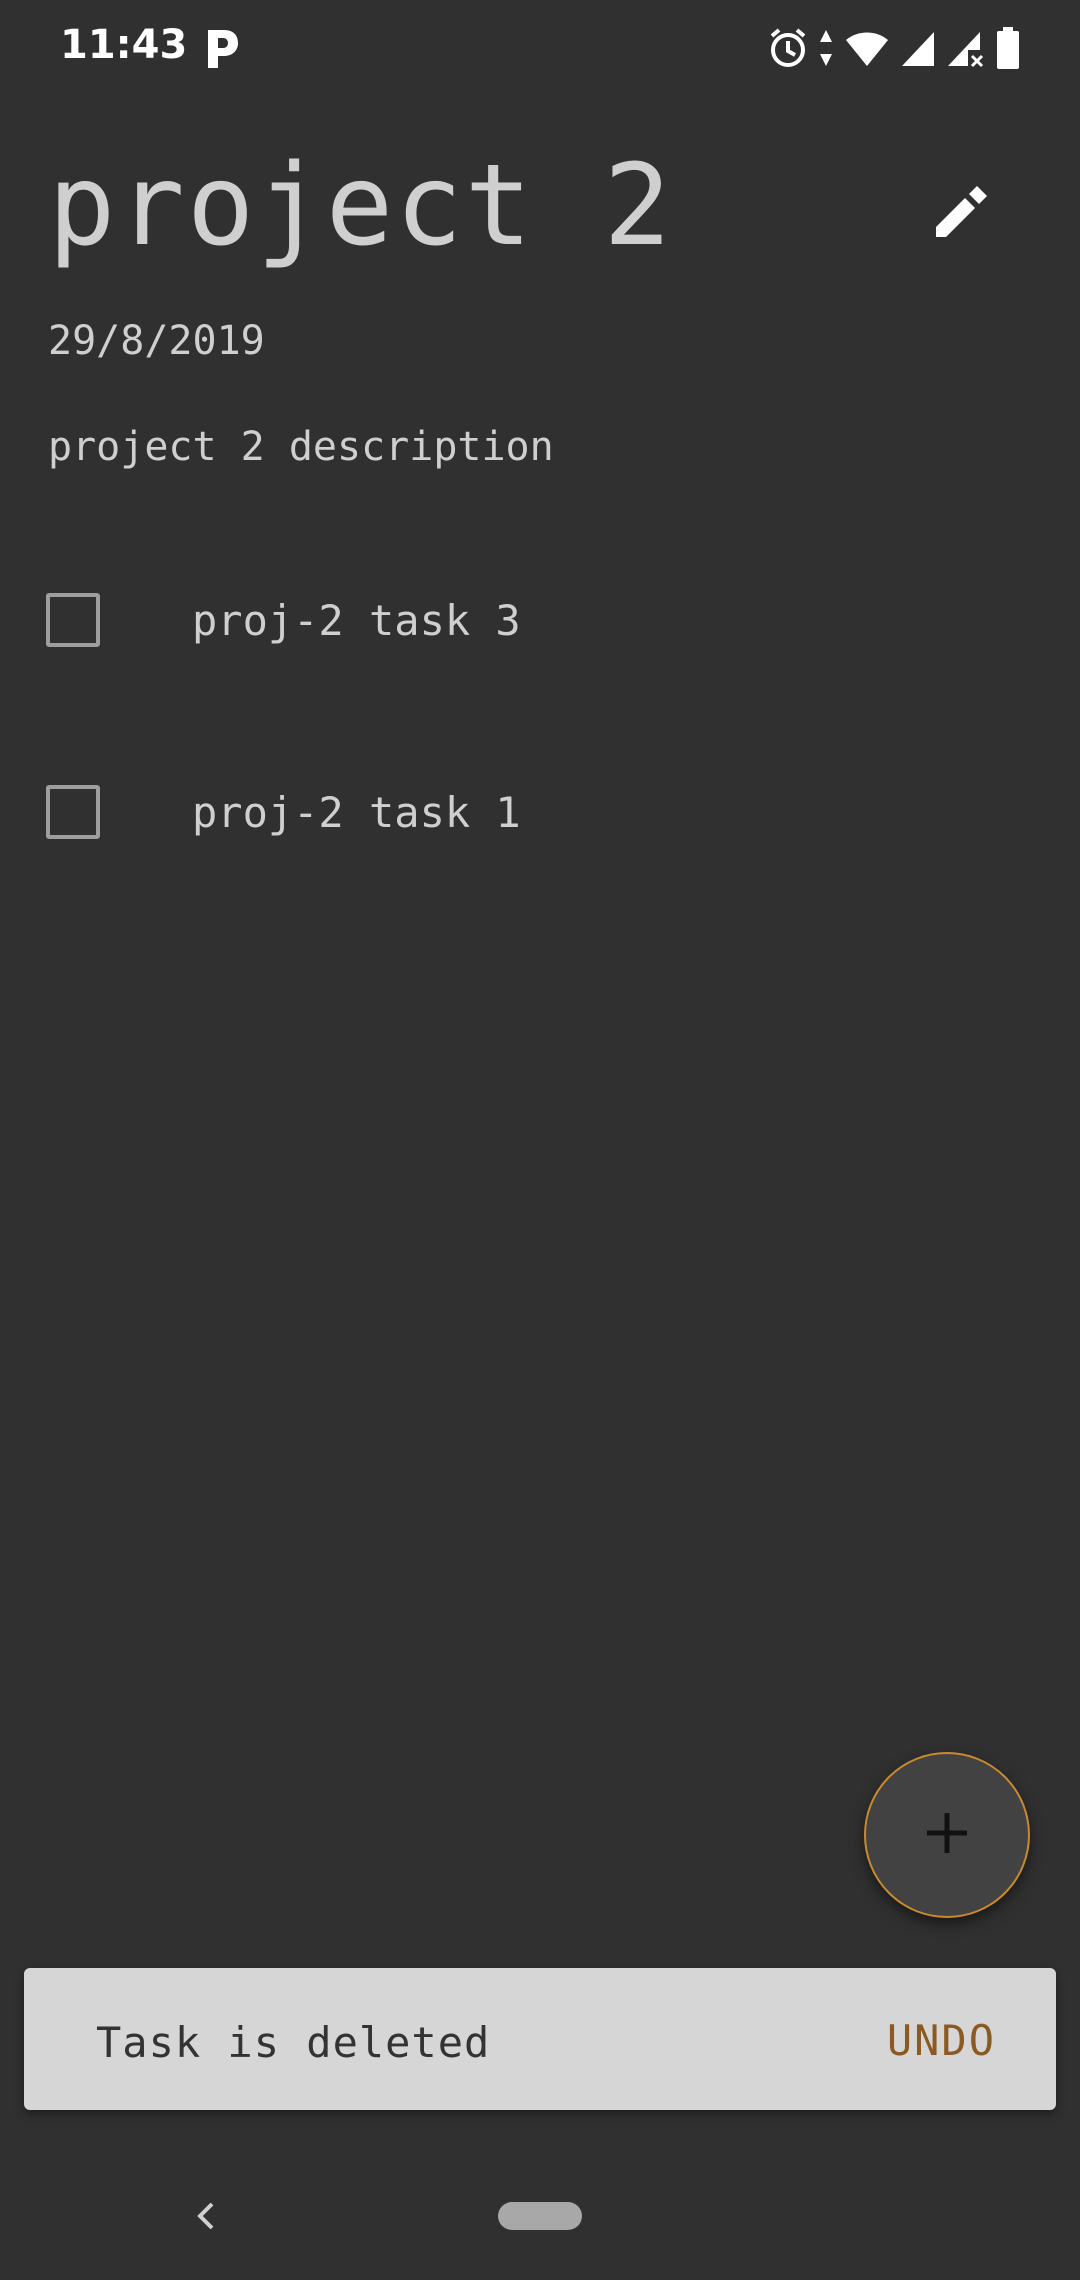 This screenshot has width=1080, height=2280. Describe the element at coordinates (918, 48) in the screenshot. I see `signal-icon` at that location.